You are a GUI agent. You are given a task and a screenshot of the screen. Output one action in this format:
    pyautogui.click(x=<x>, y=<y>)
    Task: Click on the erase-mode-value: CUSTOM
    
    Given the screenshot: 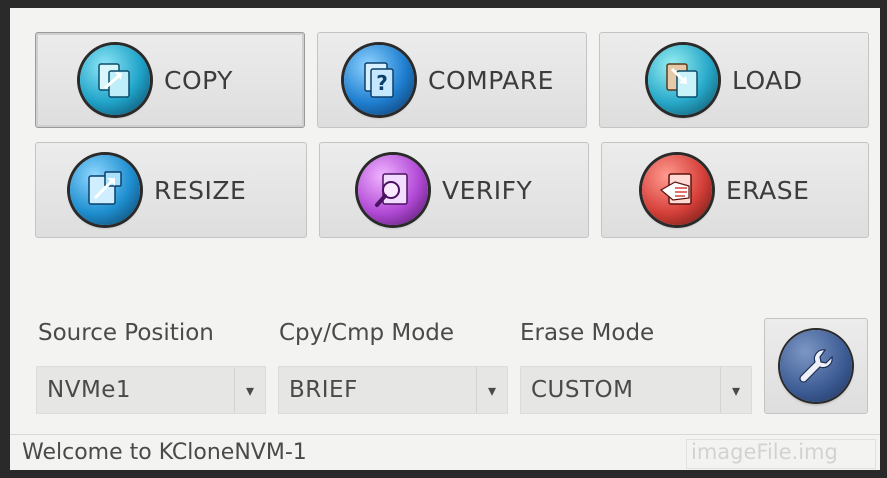 What is the action you would take?
    pyautogui.click(x=582, y=390)
    